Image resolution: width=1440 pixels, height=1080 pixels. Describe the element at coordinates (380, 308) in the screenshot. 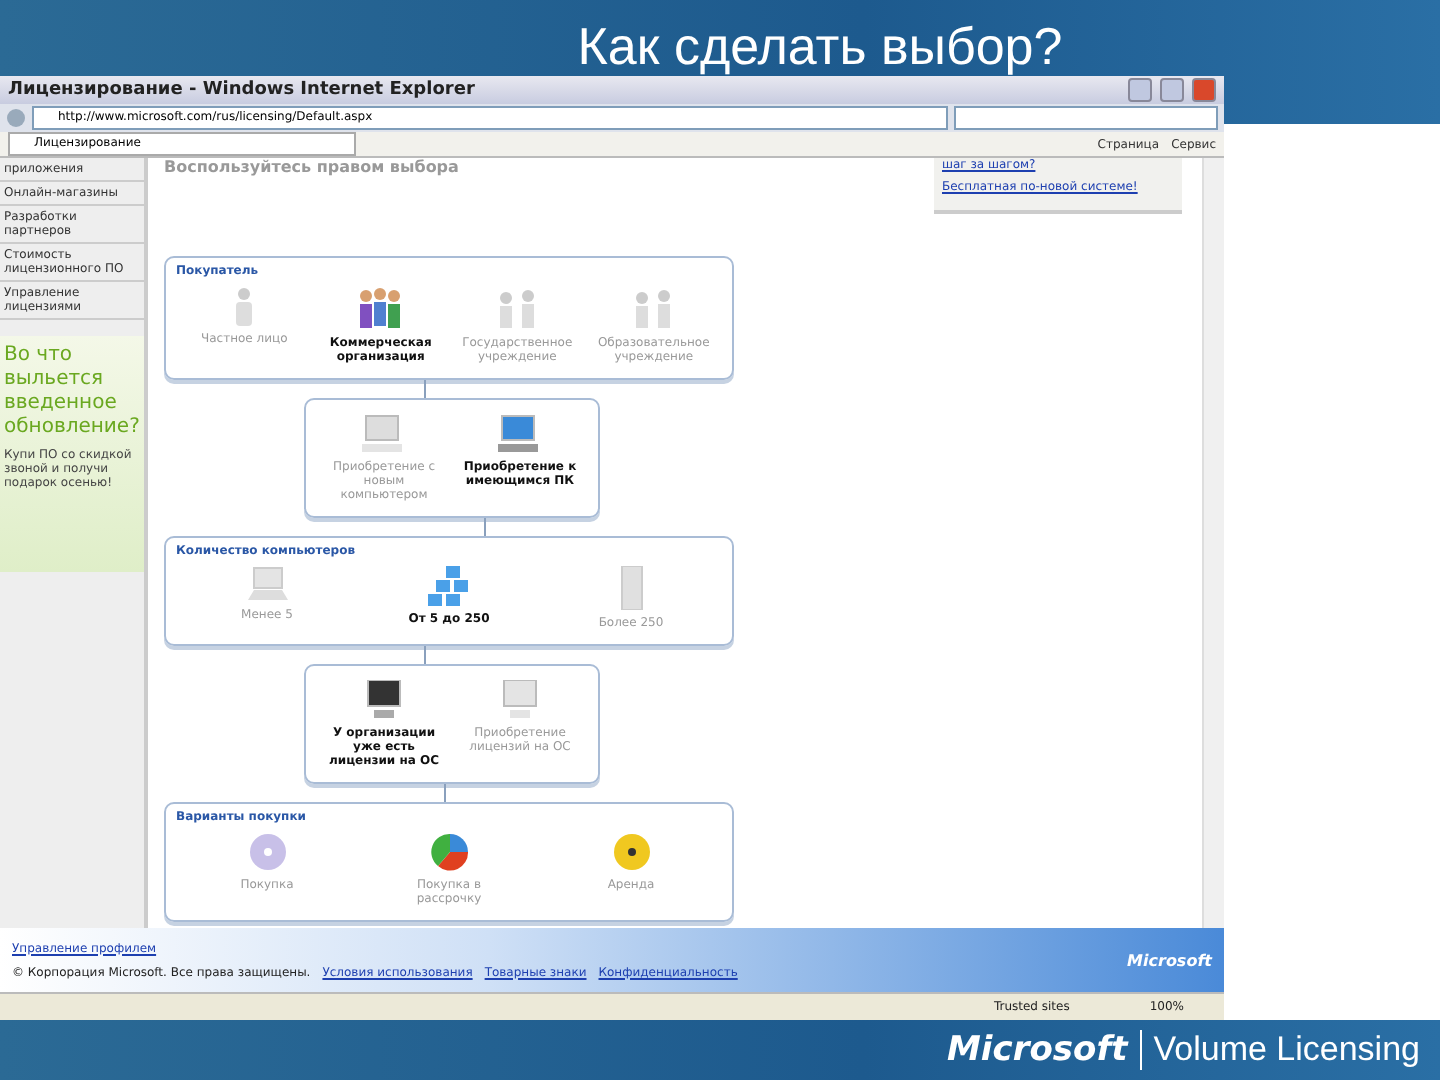

I see `people-icon` at that location.